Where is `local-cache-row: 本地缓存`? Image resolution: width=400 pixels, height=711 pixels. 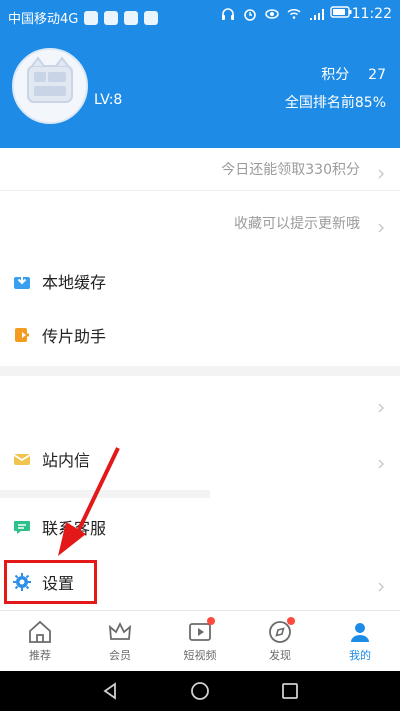 local-cache-row: 本地缓存 is located at coordinates (200, 281).